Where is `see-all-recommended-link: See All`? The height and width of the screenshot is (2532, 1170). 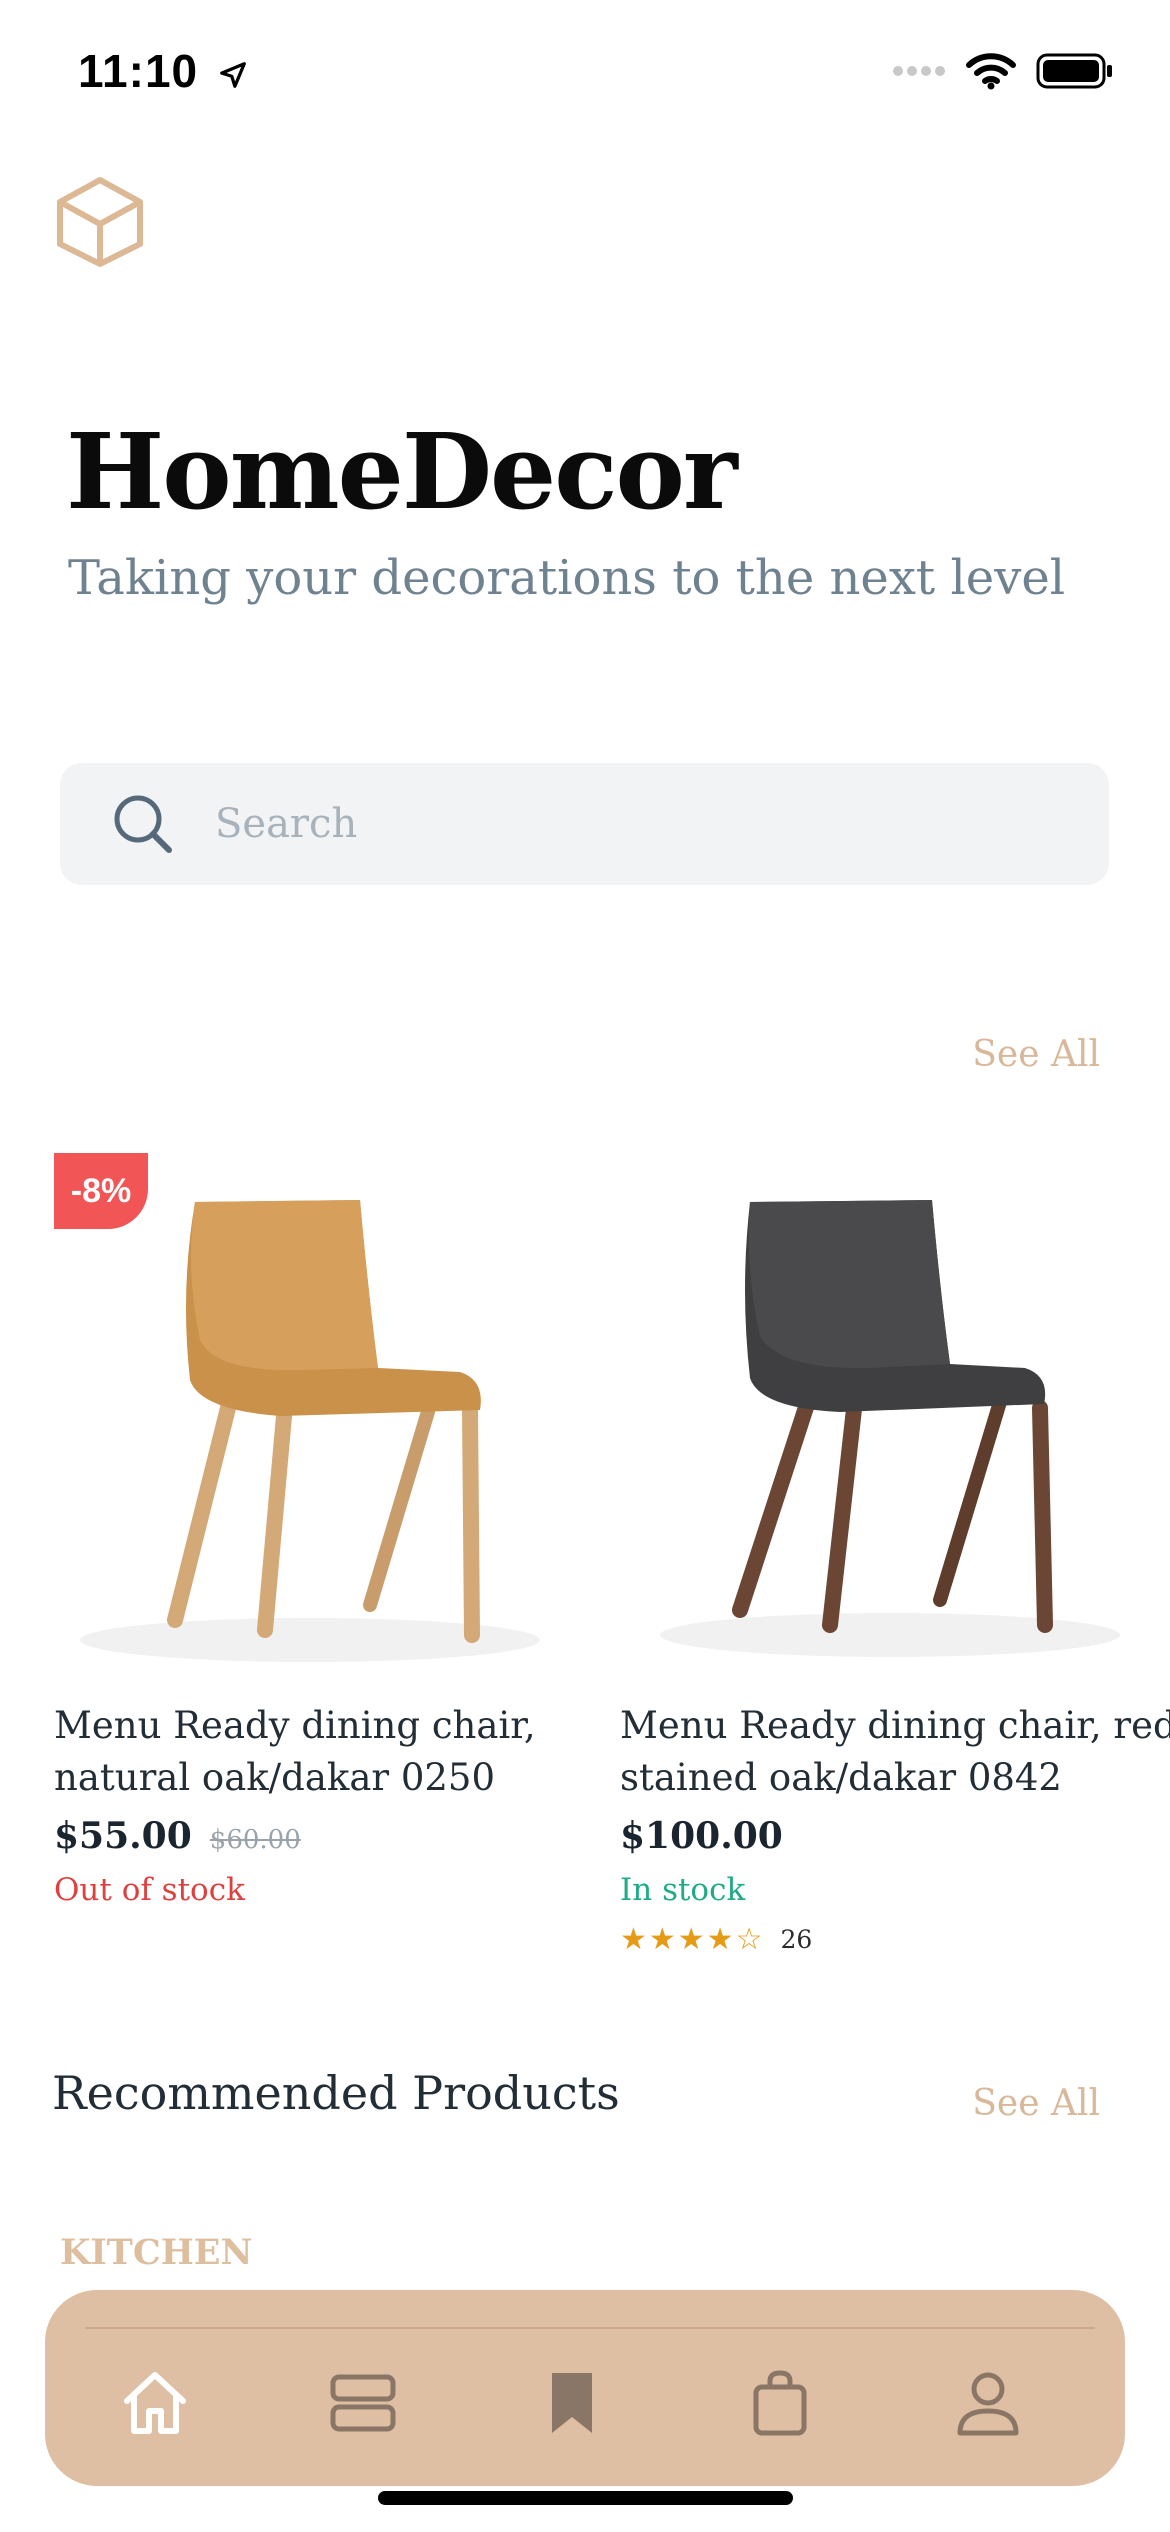
see-all-recommended-link: See All is located at coordinates (1036, 2103).